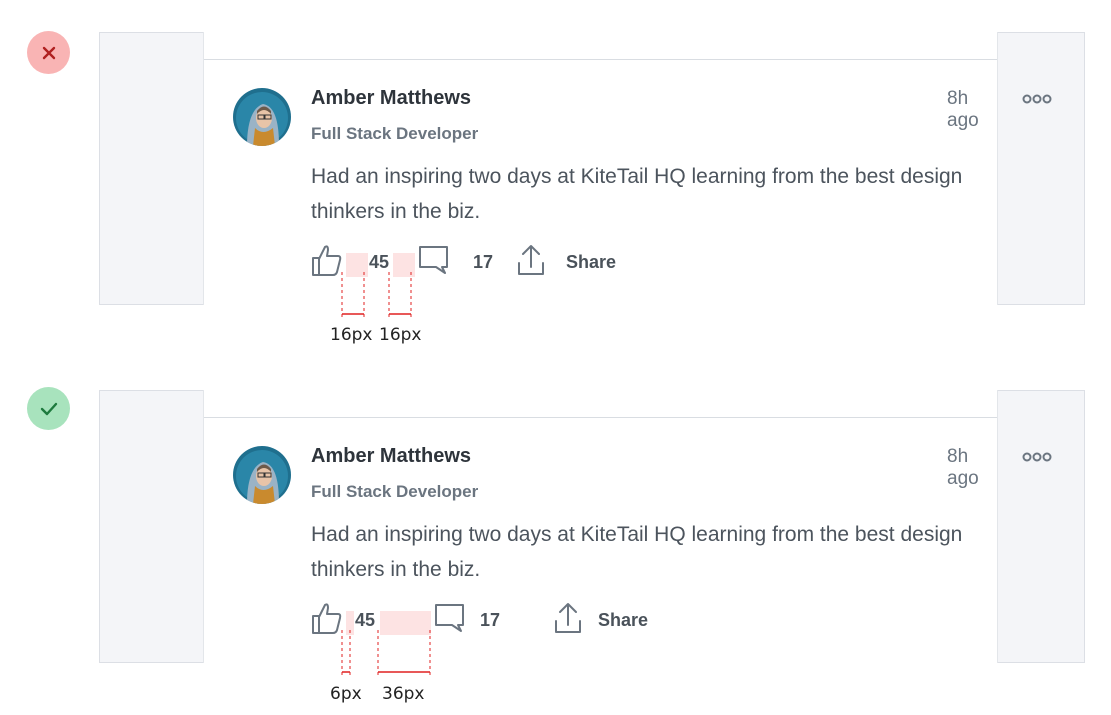 Image resolution: width=1111 pixels, height=715 pixels. I want to click on incorrect-badge, so click(48, 52).